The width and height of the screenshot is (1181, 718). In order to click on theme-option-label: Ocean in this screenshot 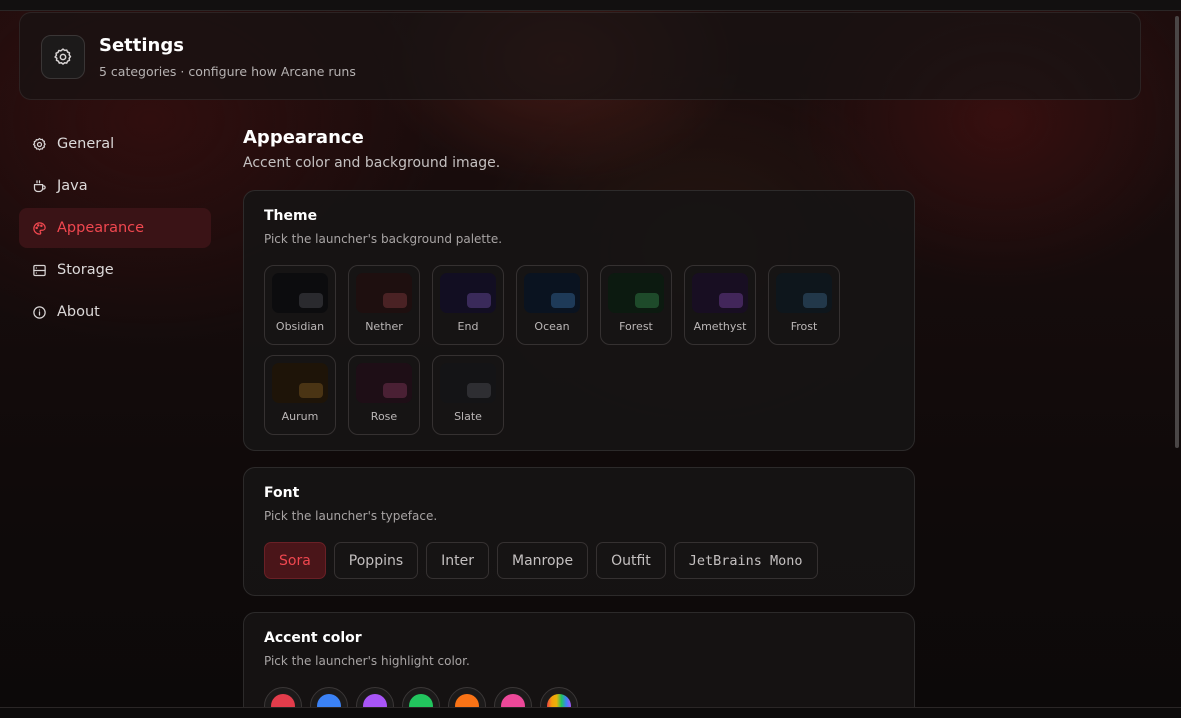, I will do `click(552, 326)`.